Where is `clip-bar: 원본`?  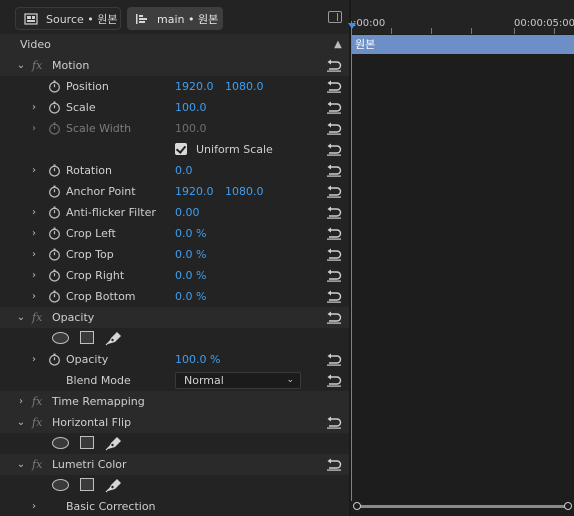
clip-bar: 원본 is located at coordinates (462, 44).